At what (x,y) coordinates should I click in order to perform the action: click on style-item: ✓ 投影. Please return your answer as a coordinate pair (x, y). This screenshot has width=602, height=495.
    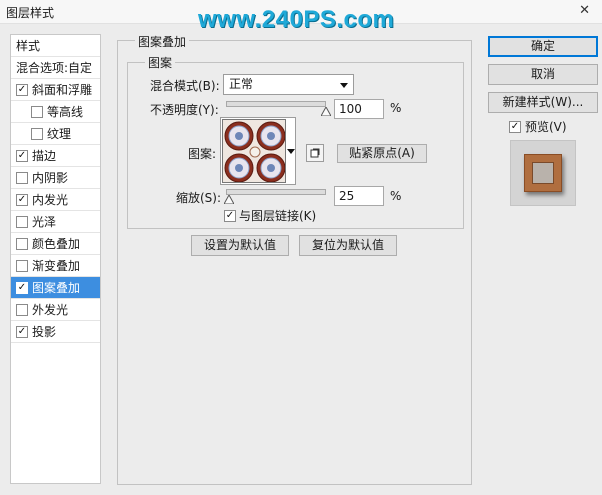
    Looking at the image, I should click on (55, 332).